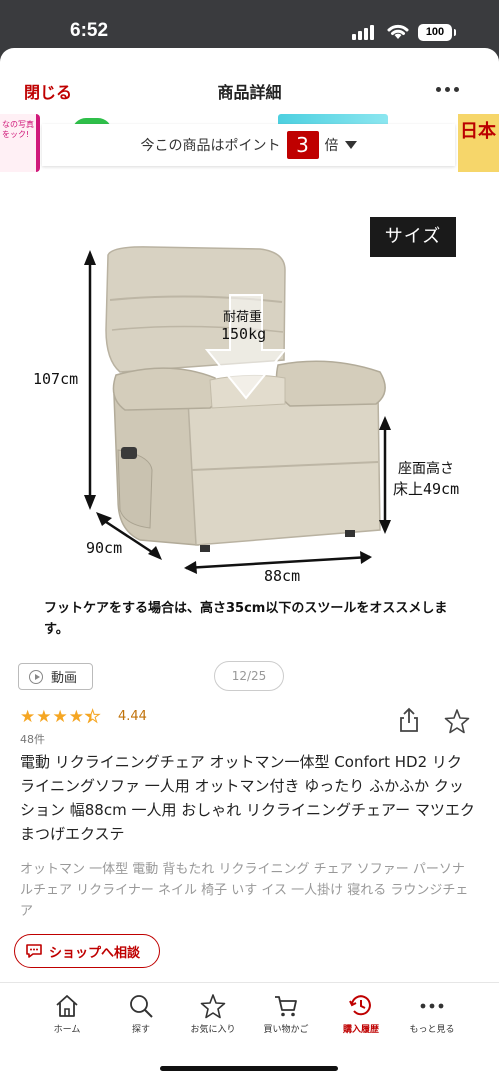 The width and height of the screenshot is (499, 1080). I want to click on height-dimension: 107cm, so click(56, 379).